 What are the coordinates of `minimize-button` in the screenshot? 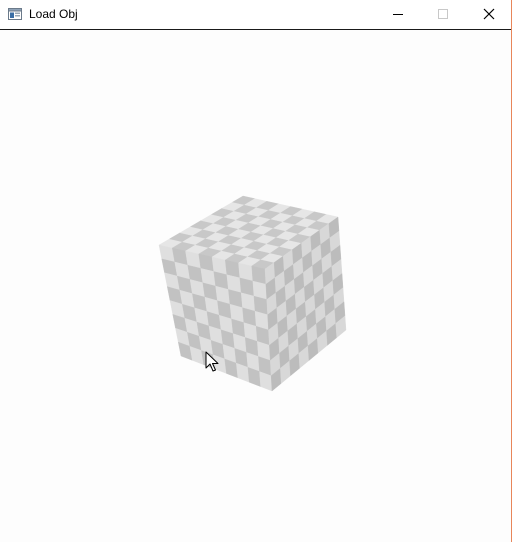 It's located at (398, 14).